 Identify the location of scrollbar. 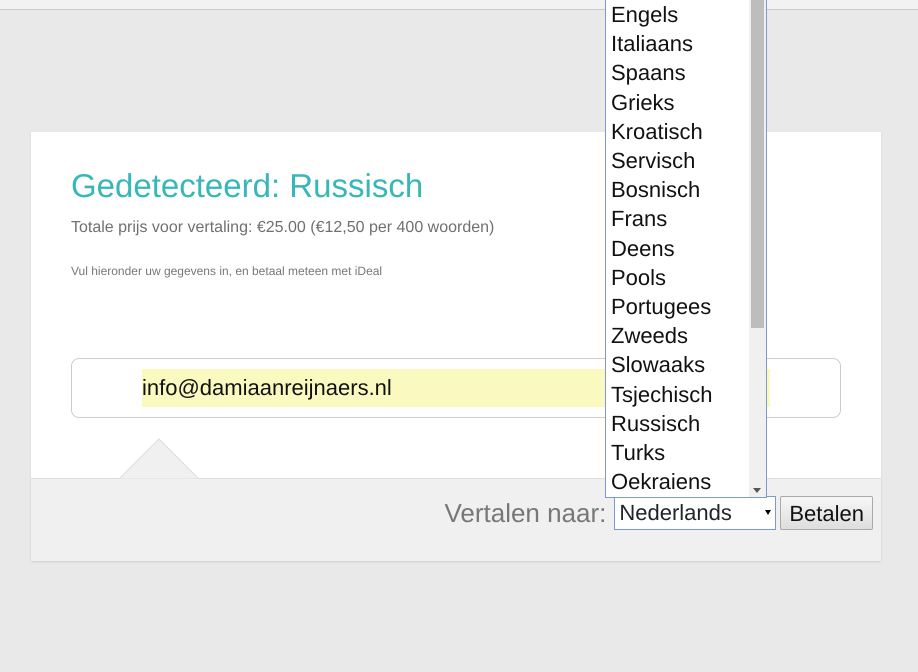
(757, 248).